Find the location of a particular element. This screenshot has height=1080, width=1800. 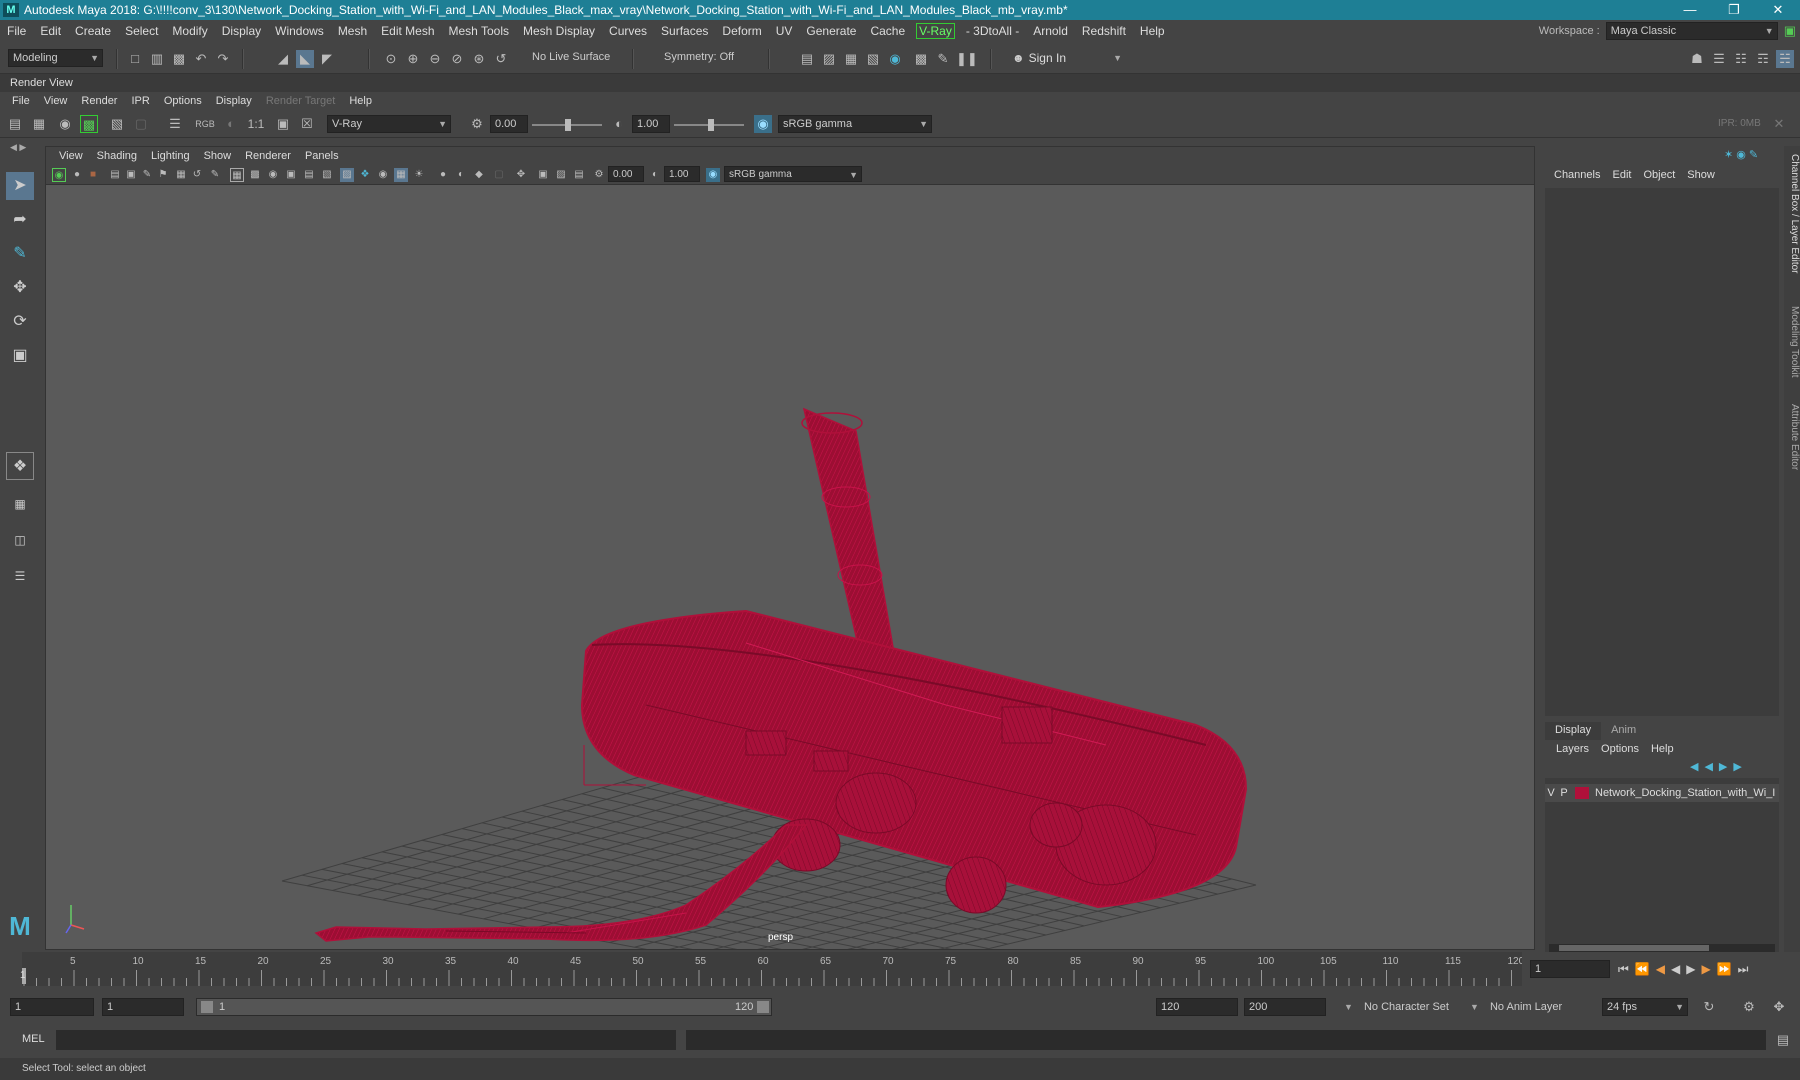

camera-attributes-icon: ● is located at coordinates (77, 175).